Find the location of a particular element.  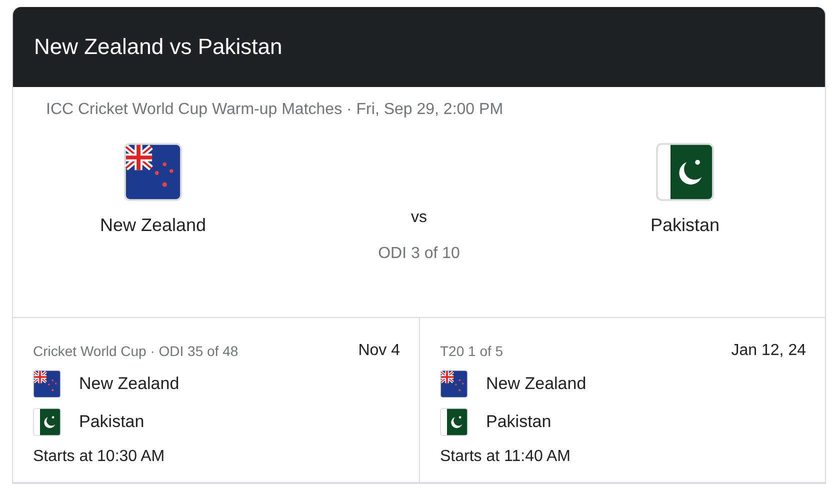

series-label: Cricket World Cup · ODI 35 of 48 is located at coordinates (135, 351).